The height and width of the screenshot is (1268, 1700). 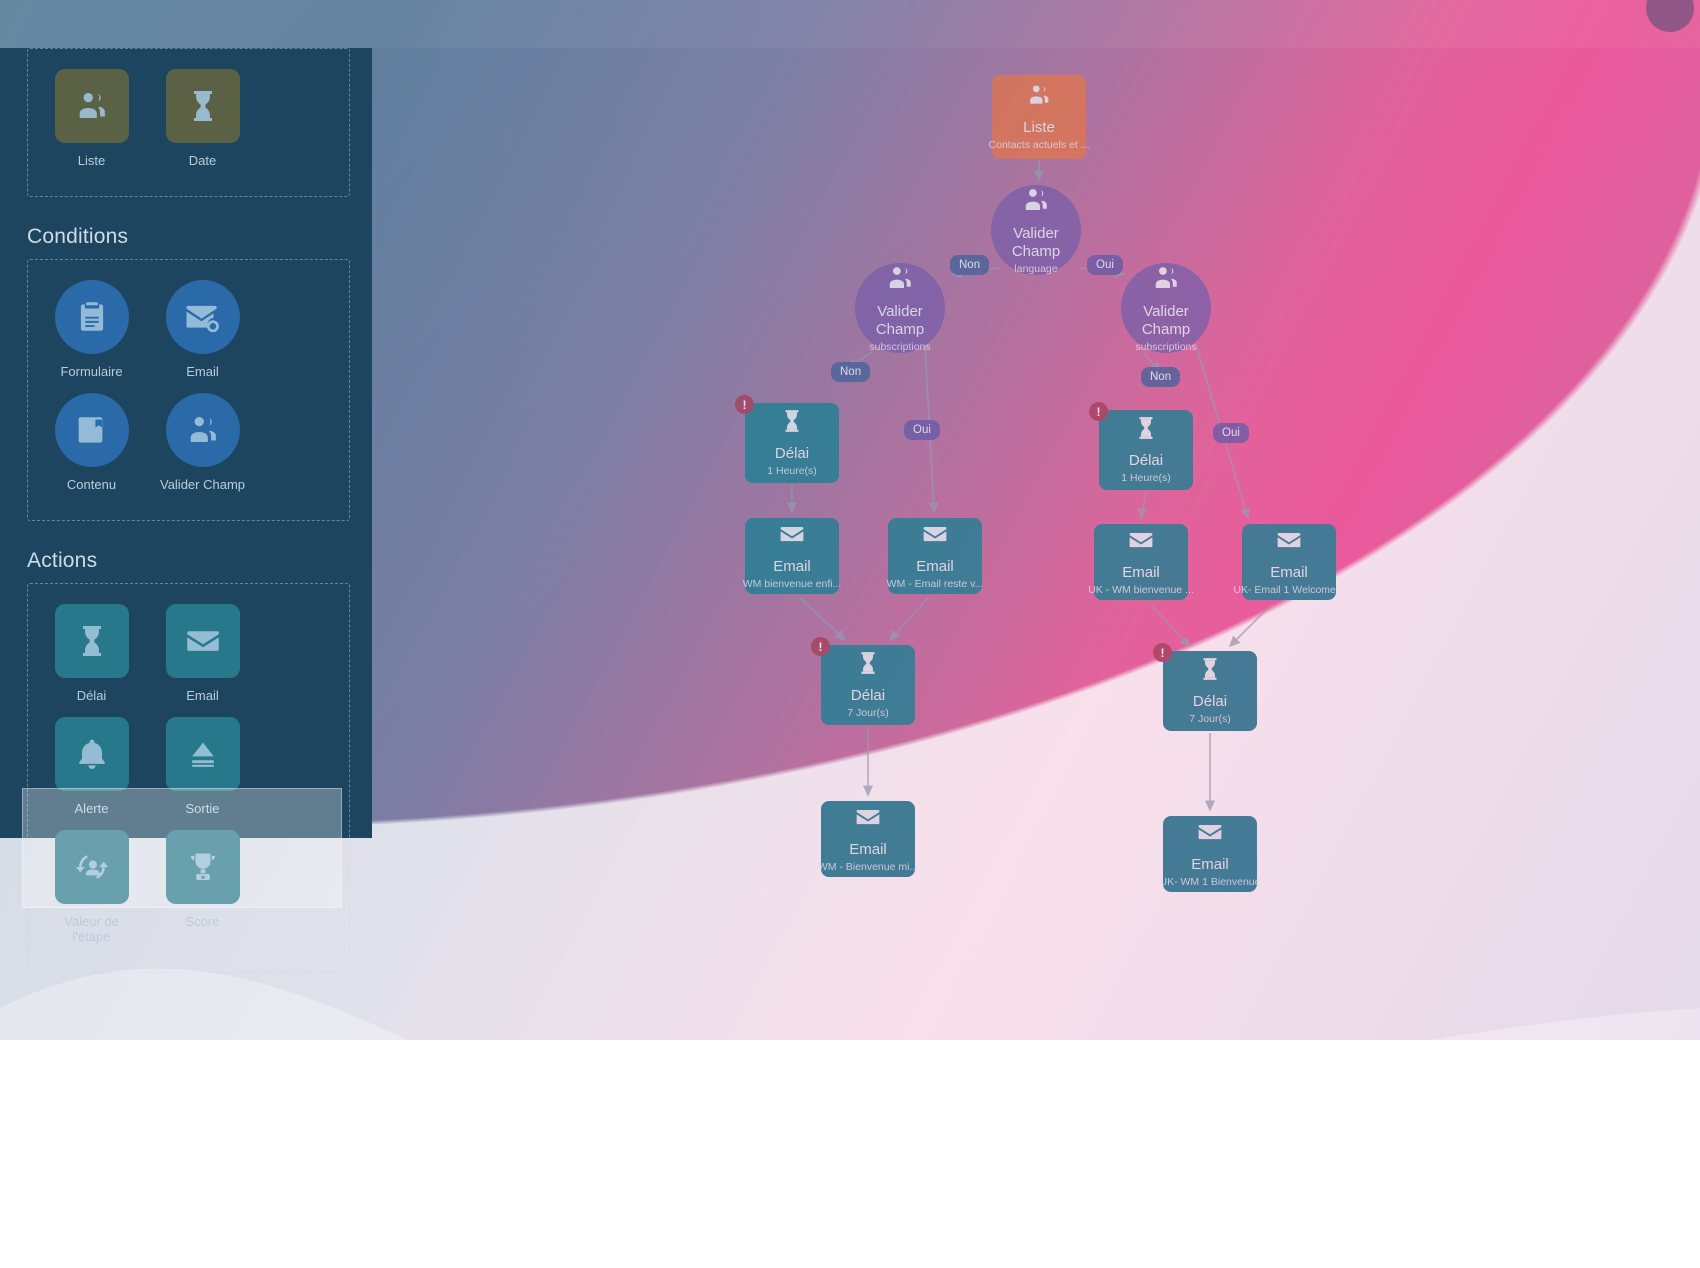 What do you see at coordinates (91, 430) in the screenshot?
I see `book-icon` at bounding box center [91, 430].